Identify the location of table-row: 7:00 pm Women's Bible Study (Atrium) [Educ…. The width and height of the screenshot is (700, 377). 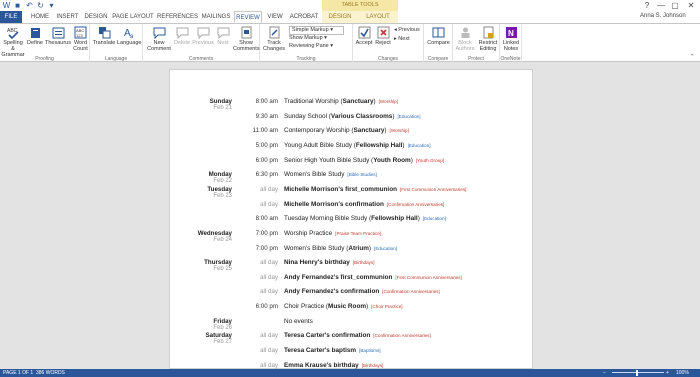
(352, 250).